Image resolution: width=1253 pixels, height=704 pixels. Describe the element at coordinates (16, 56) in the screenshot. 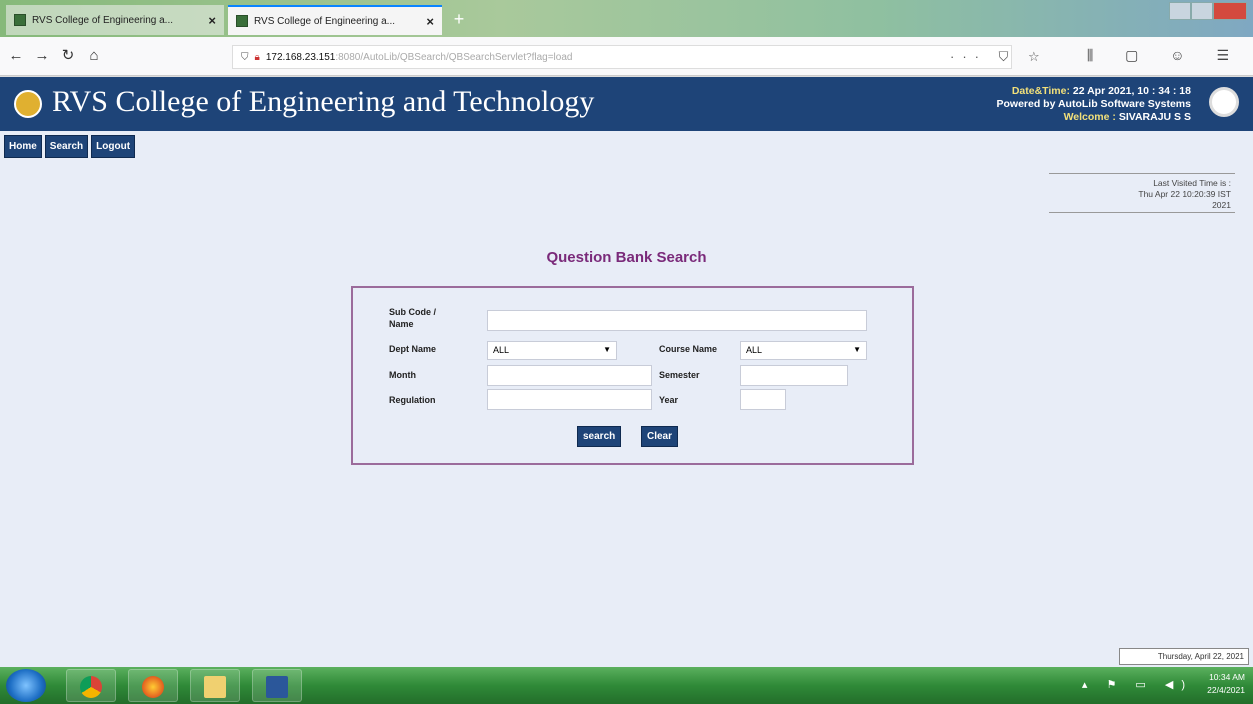

I see `back-icon: ←` at that location.